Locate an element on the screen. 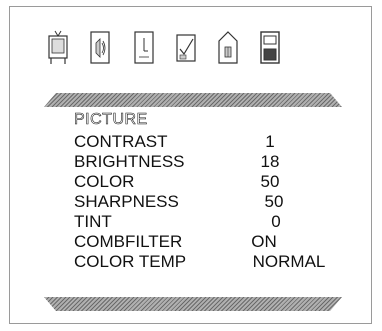 This screenshot has height=331, width=382. menu-item-label: BRIGHTNESS is located at coordinates (129, 161).